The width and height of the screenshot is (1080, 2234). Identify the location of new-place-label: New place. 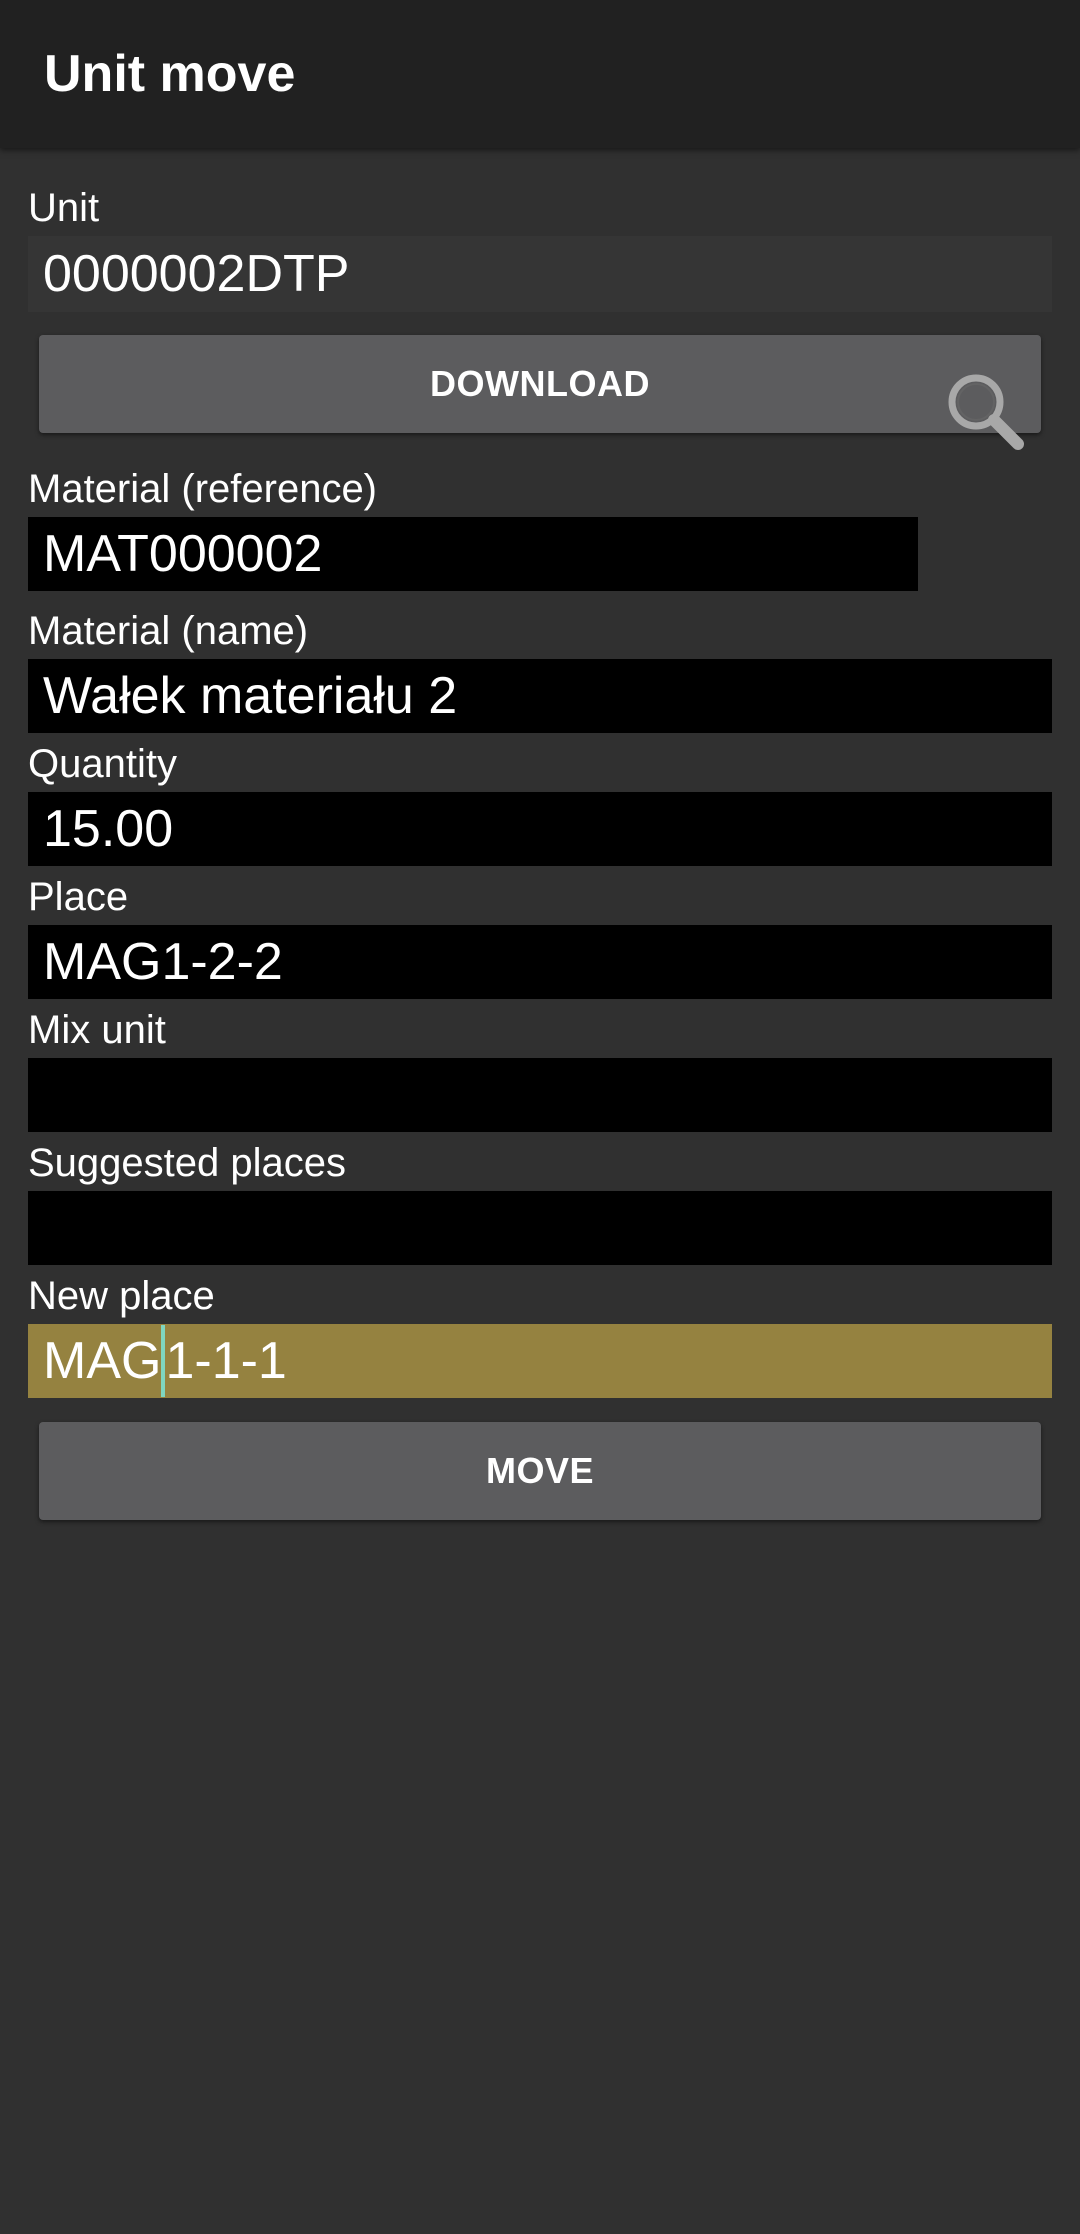
(121, 1296).